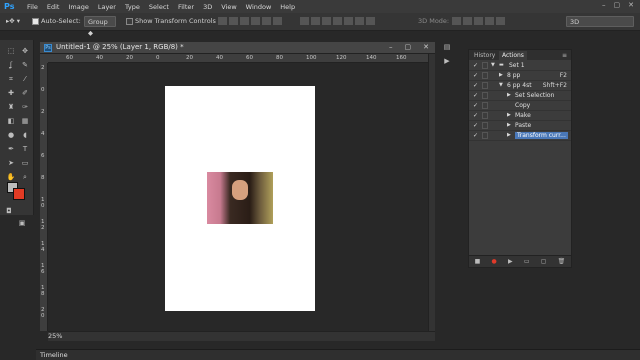 The image size is (640, 360). What do you see at coordinates (107, 7) in the screenshot?
I see `menu-layer: Layer` at bounding box center [107, 7].